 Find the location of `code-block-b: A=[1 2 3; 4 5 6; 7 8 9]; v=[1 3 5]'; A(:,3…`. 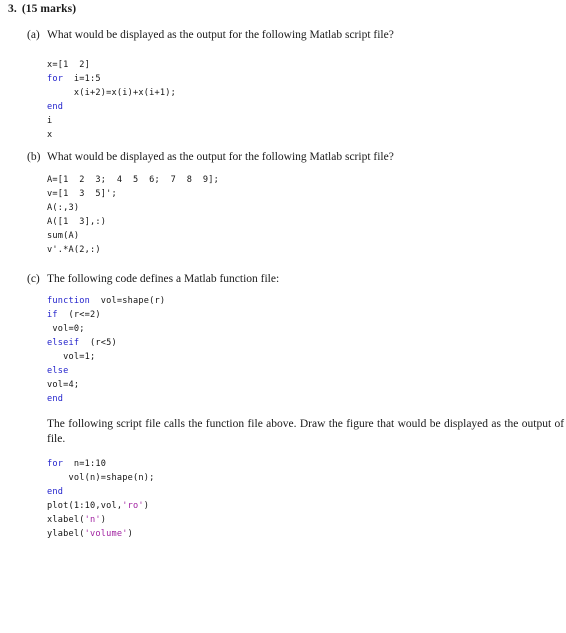

code-block-b: A=[1 2 3; 4 5 6; 7 8 9]; v=[1 3 5]'; A(:,3… is located at coordinates (133, 215).